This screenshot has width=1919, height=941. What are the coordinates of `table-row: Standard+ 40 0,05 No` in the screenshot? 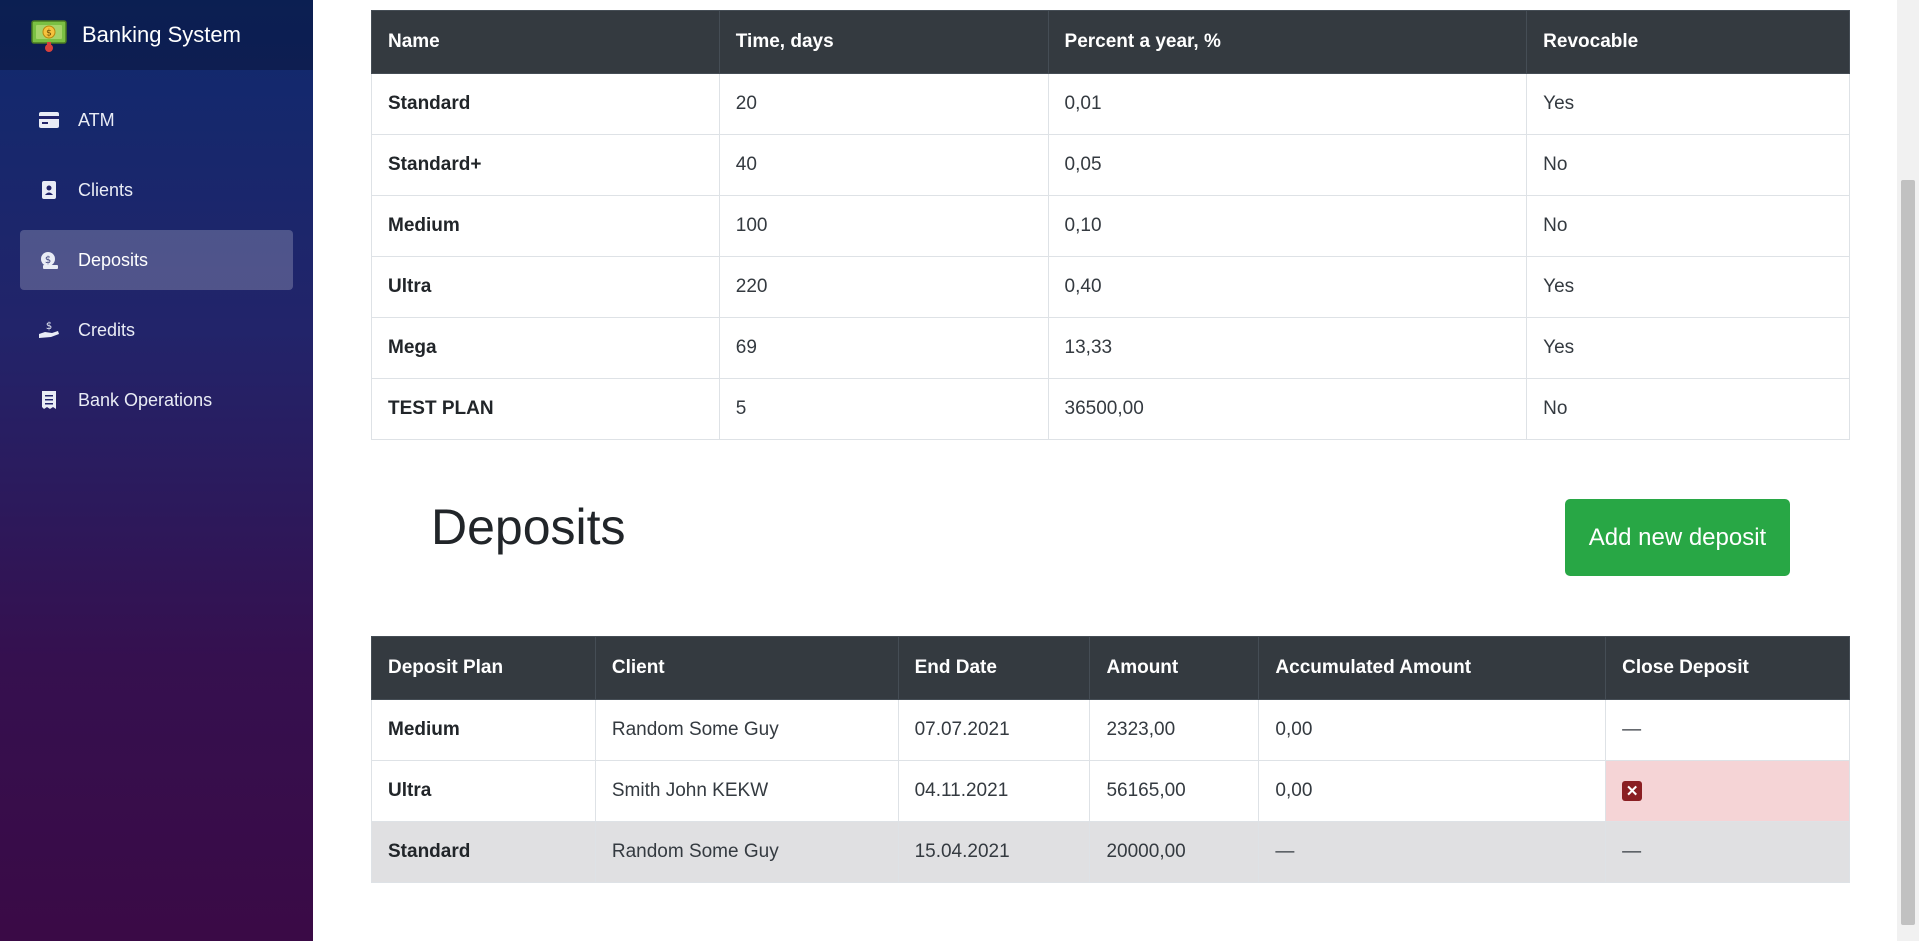 It's located at (1110, 165).